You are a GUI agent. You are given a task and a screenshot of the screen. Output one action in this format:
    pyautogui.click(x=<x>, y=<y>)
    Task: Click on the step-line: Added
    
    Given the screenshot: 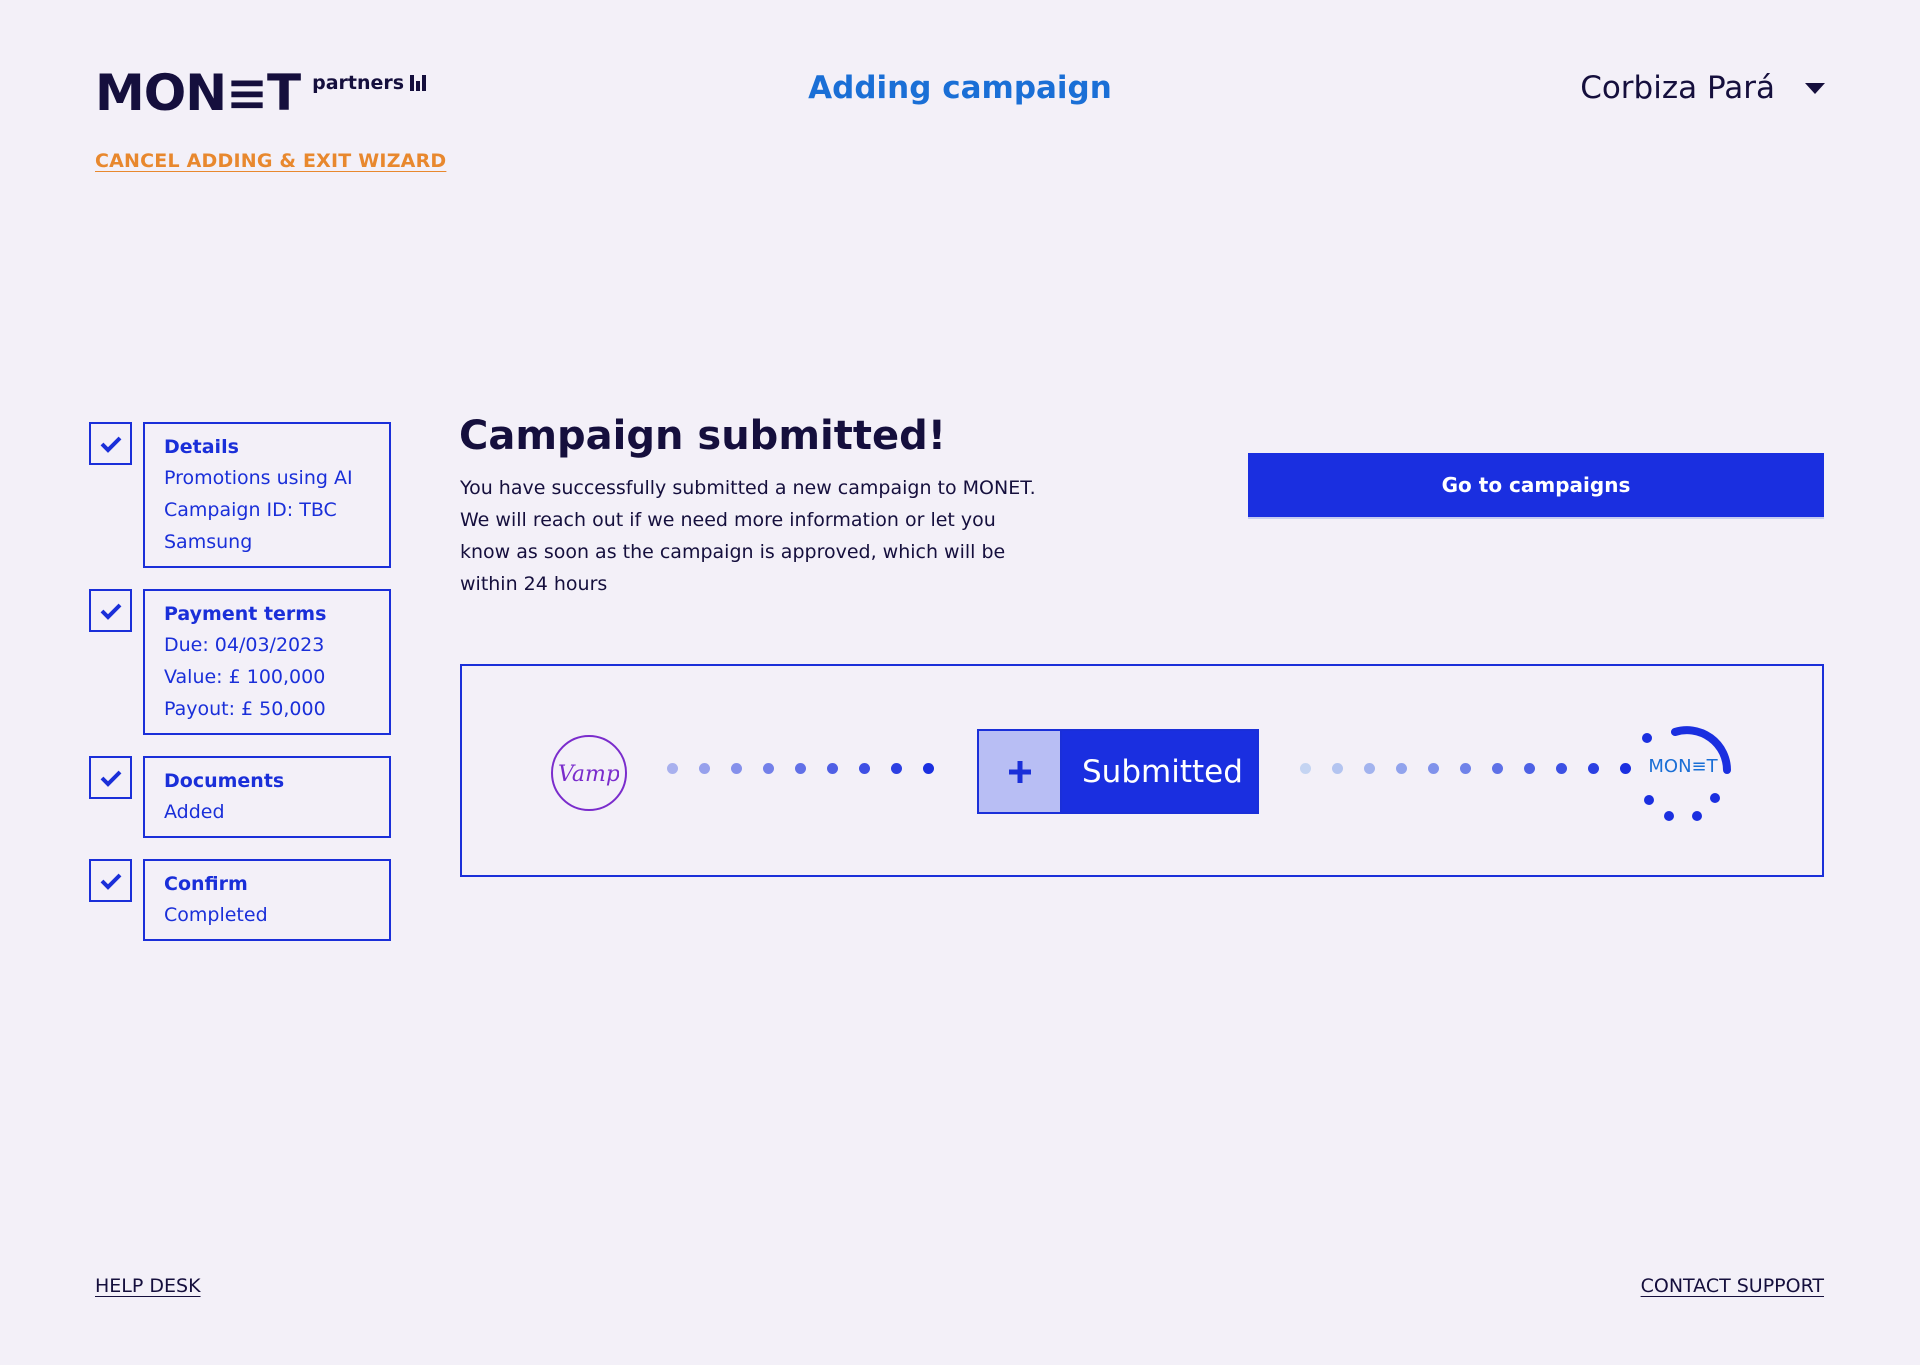 What is the action you would take?
    pyautogui.click(x=194, y=812)
    